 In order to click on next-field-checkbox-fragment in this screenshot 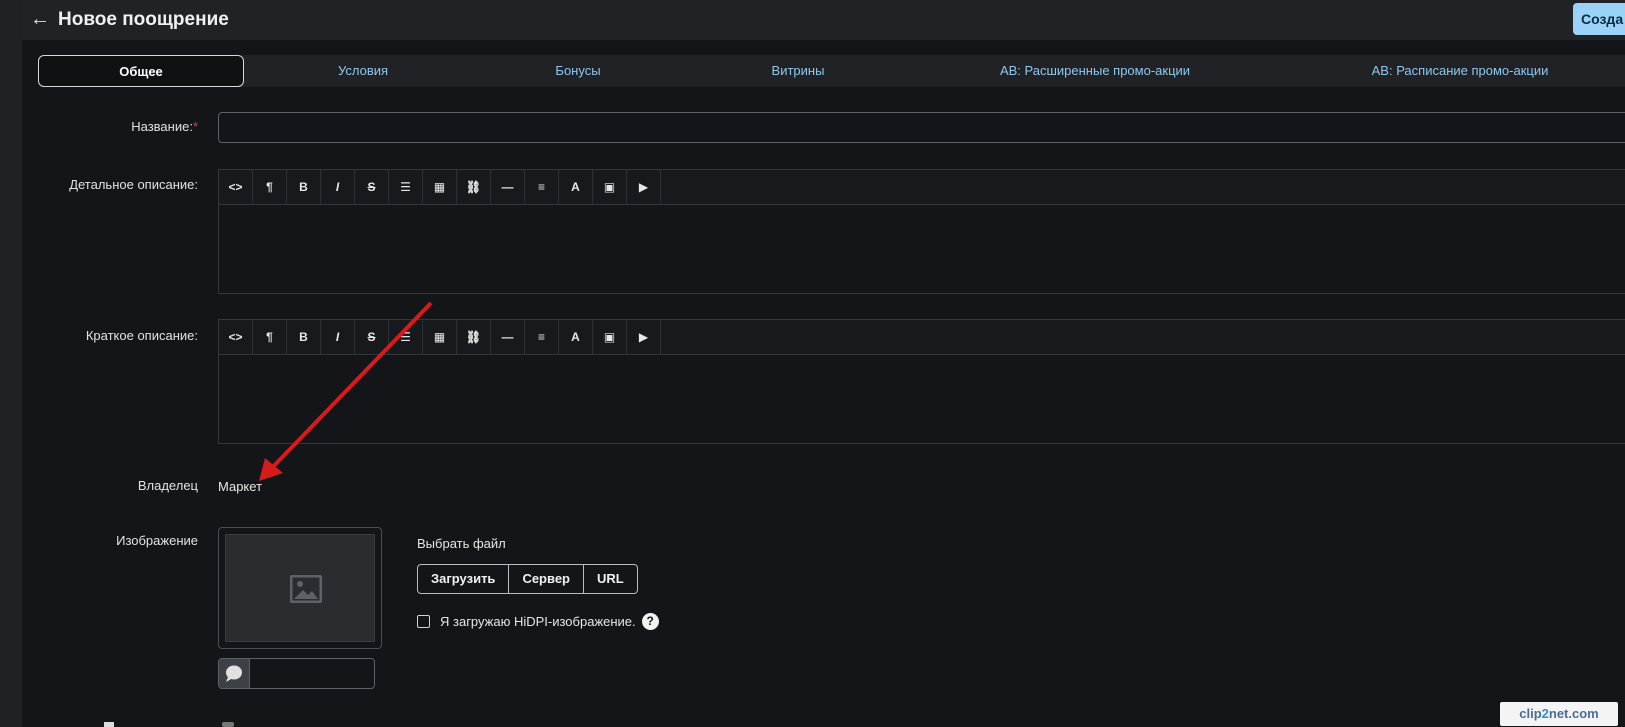, I will do `click(228, 724)`.